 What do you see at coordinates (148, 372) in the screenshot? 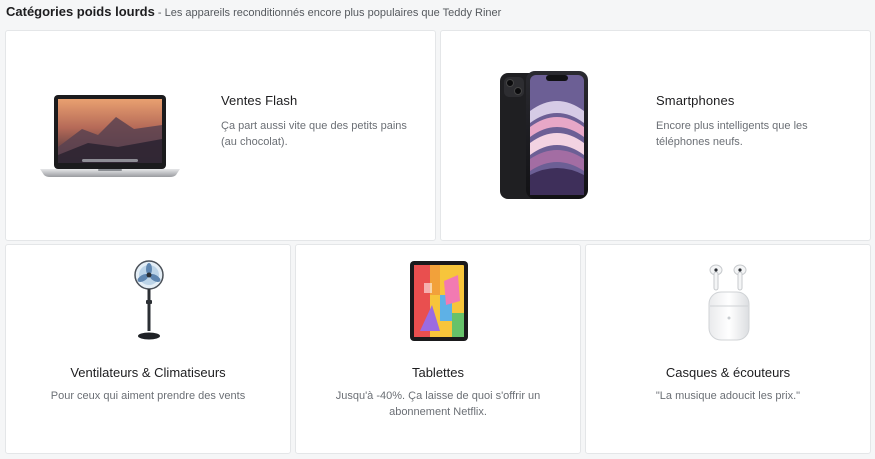
I see `category-name: Ventilateurs & Climatiseurs` at bounding box center [148, 372].